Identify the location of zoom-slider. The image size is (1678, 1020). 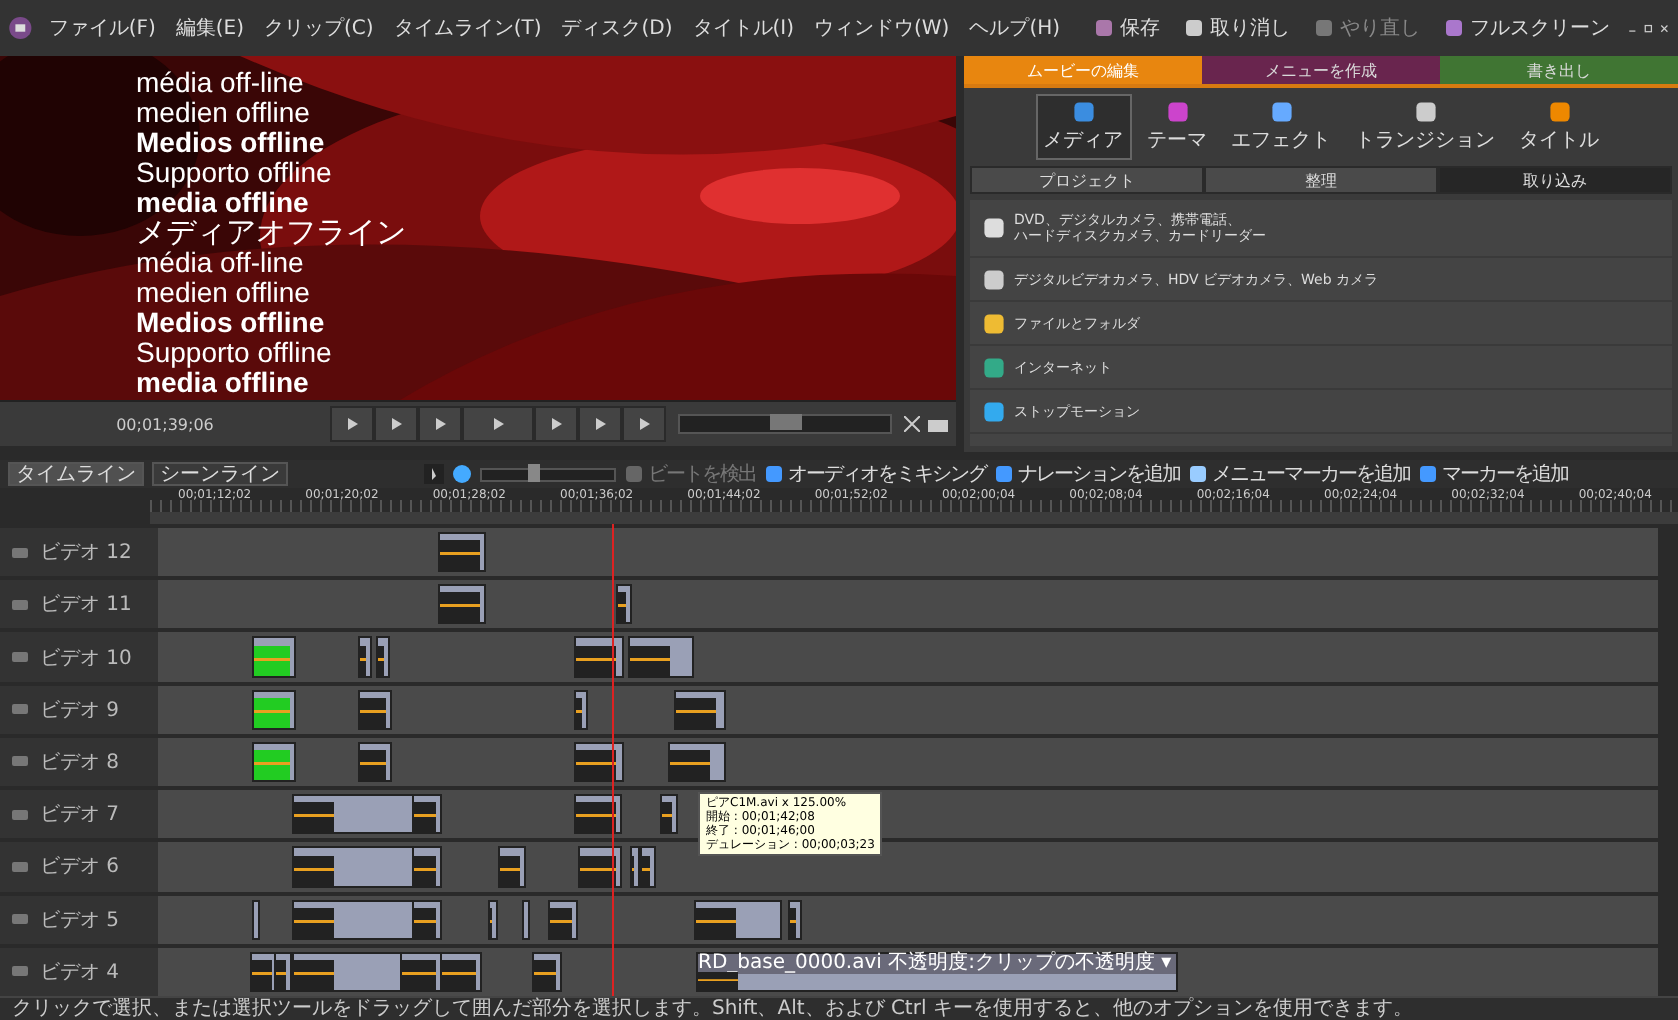
(548, 474).